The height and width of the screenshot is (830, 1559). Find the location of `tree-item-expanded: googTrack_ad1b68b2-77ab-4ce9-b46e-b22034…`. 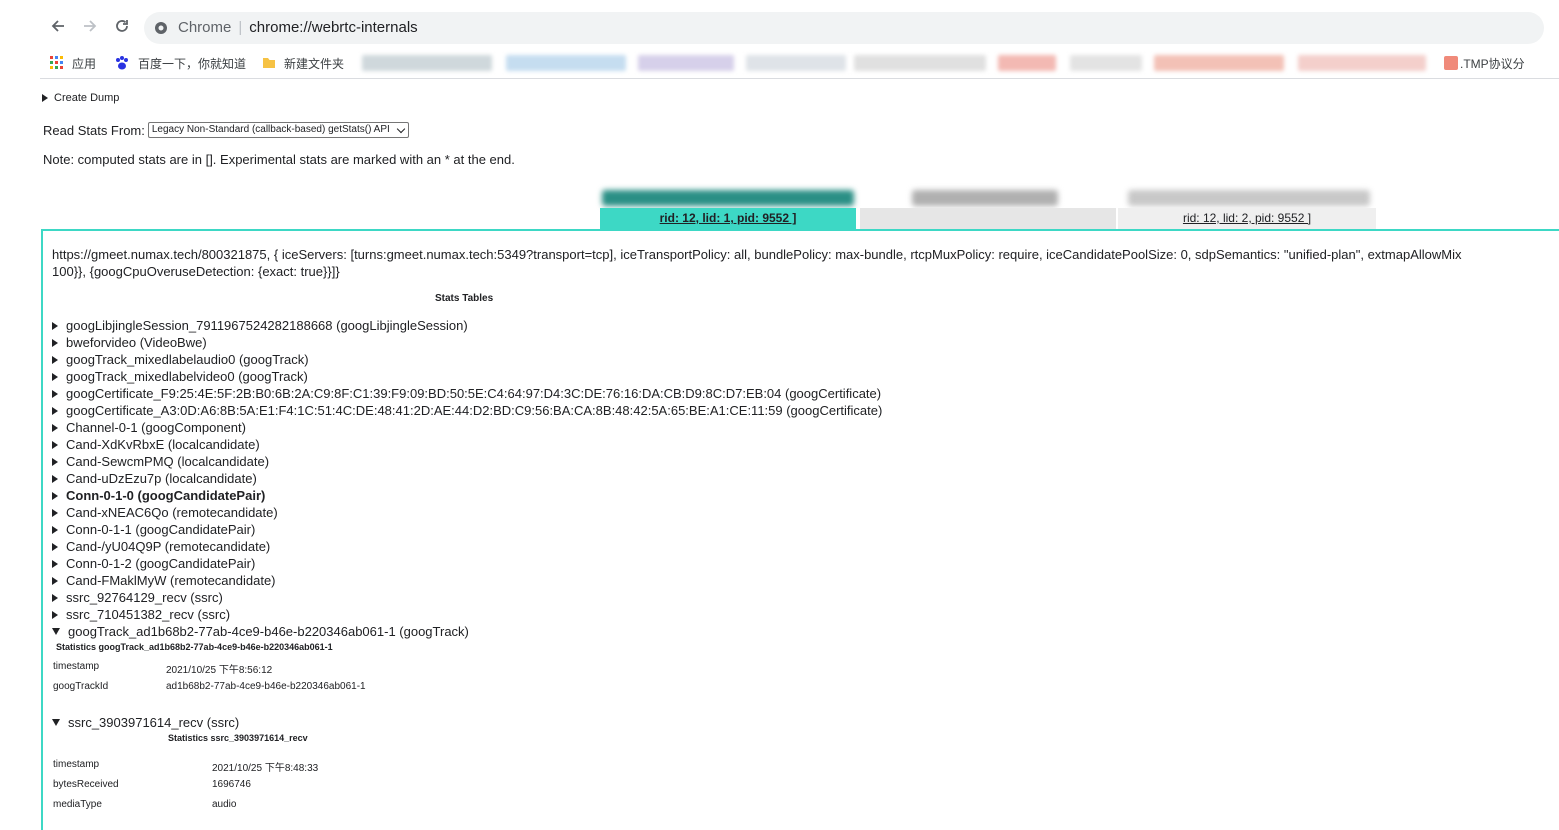

tree-item-expanded: googTrack_ad1b68b2-77ab-4ce9-b46e-b22034… is located at coordinates (467, 631).